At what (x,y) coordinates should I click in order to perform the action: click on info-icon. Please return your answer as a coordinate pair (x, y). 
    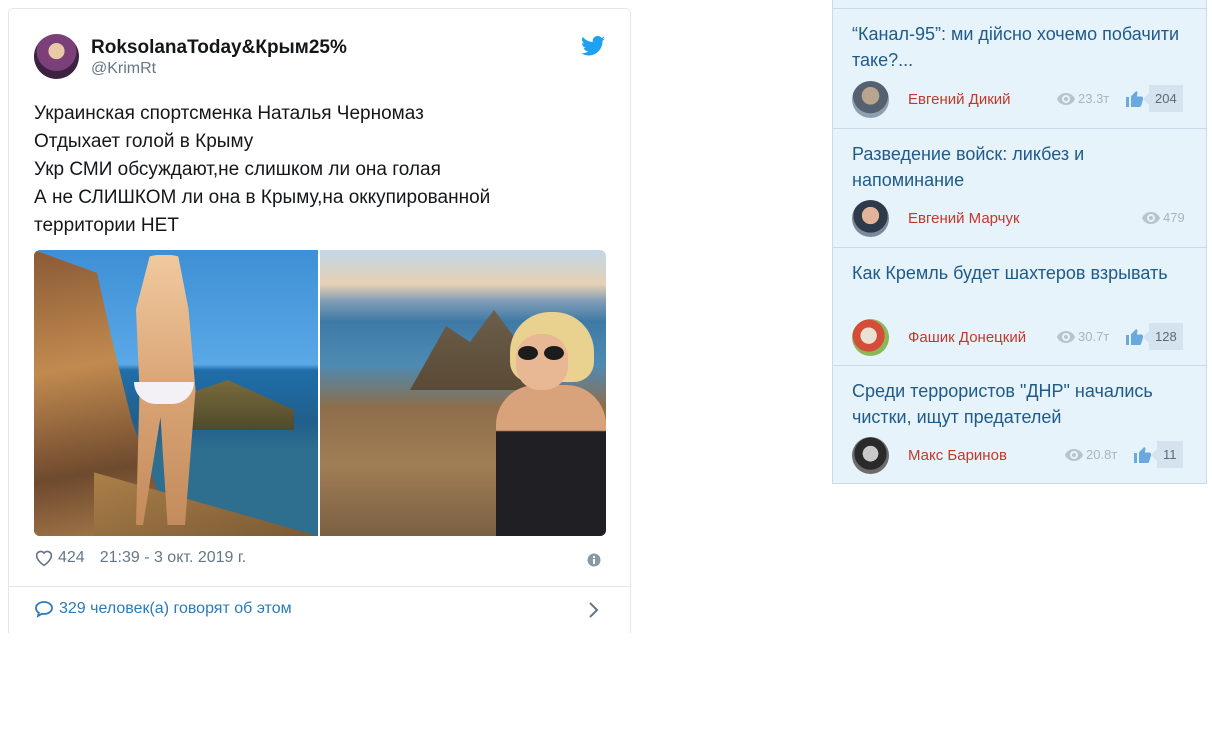
    Looking at the image, I should click on (594, 560).